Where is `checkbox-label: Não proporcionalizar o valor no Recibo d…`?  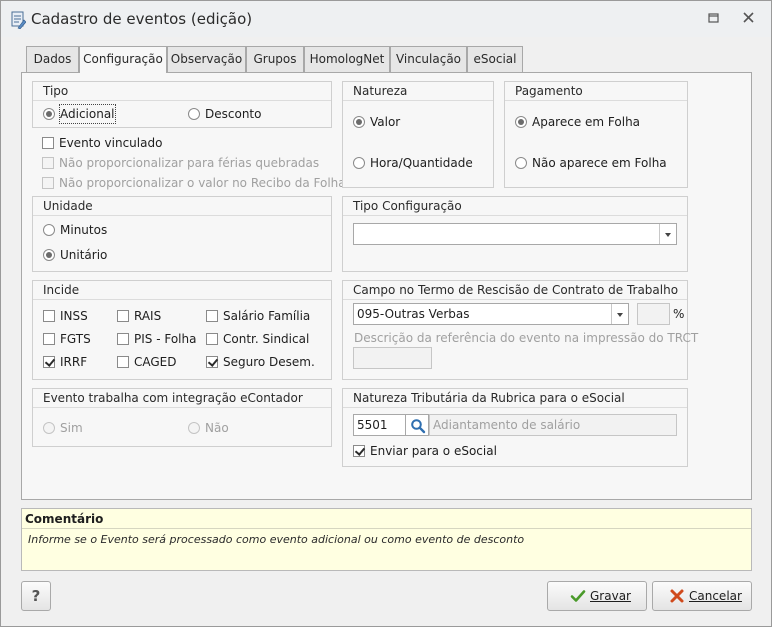 checkbox-label: Não proporcionalizar o valor no Recibo d… is located at coordinates (202, 183).